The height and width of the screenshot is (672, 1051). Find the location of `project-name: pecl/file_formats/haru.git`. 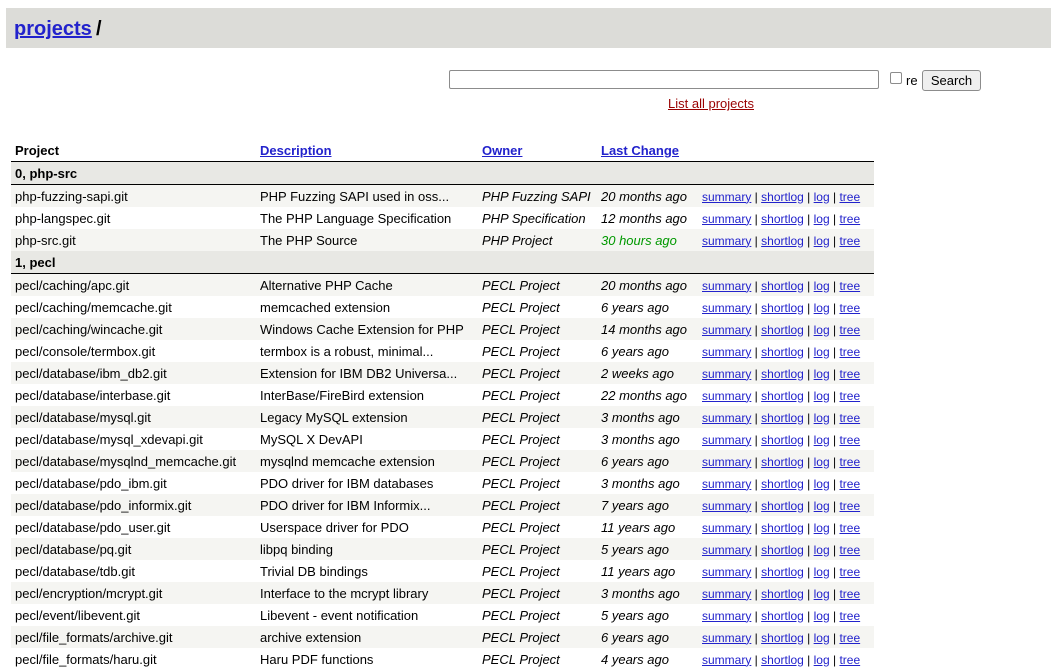

project-name: pecl/file_formats/haru.git is located at coordinates (133, 659).